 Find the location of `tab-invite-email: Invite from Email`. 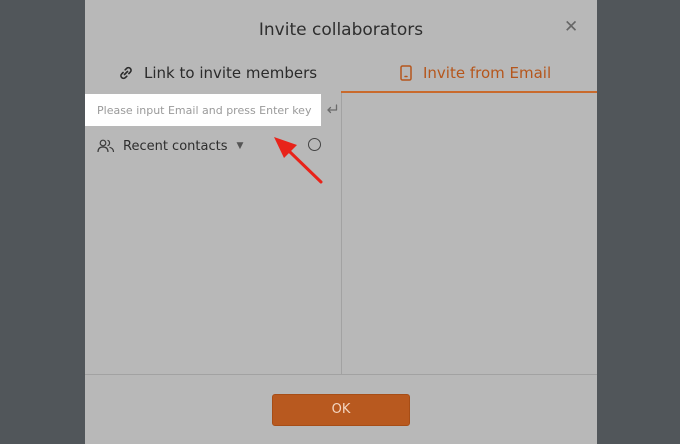

tab-invite-email: Invite from Email is located at coordinates (475, 73).